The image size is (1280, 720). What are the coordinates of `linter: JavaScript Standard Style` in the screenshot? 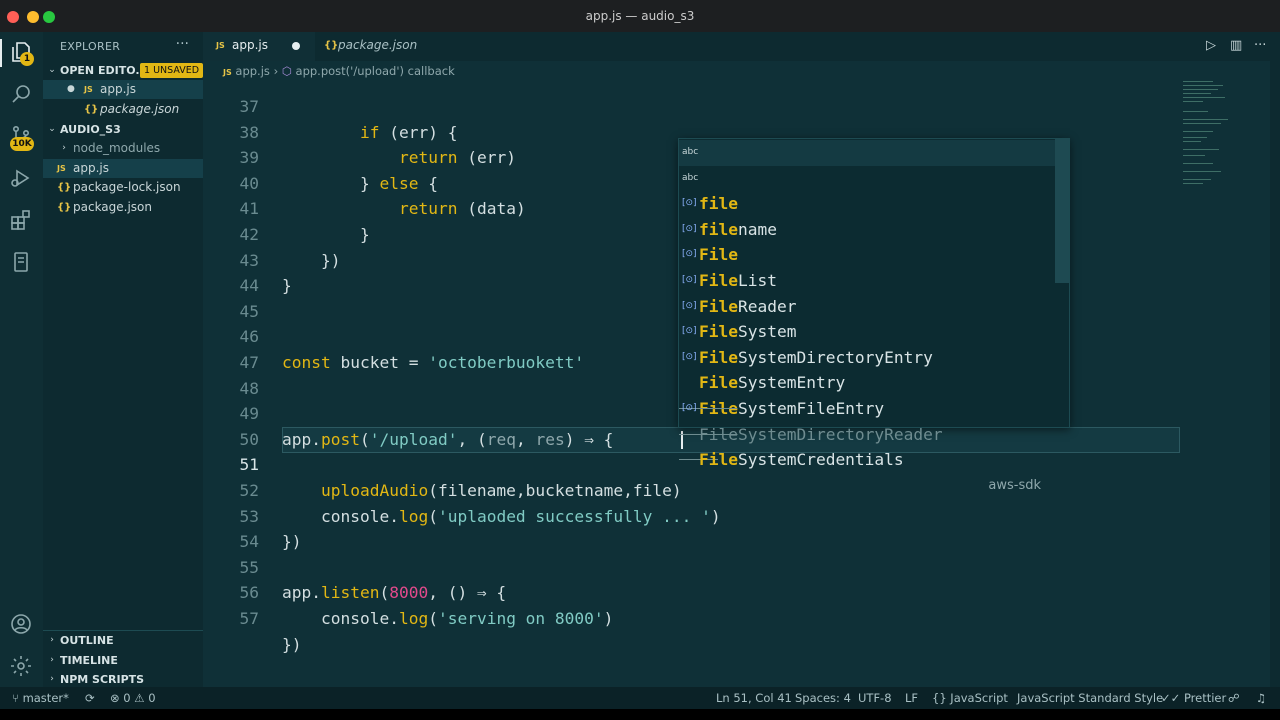 It's located at (1090, 698).